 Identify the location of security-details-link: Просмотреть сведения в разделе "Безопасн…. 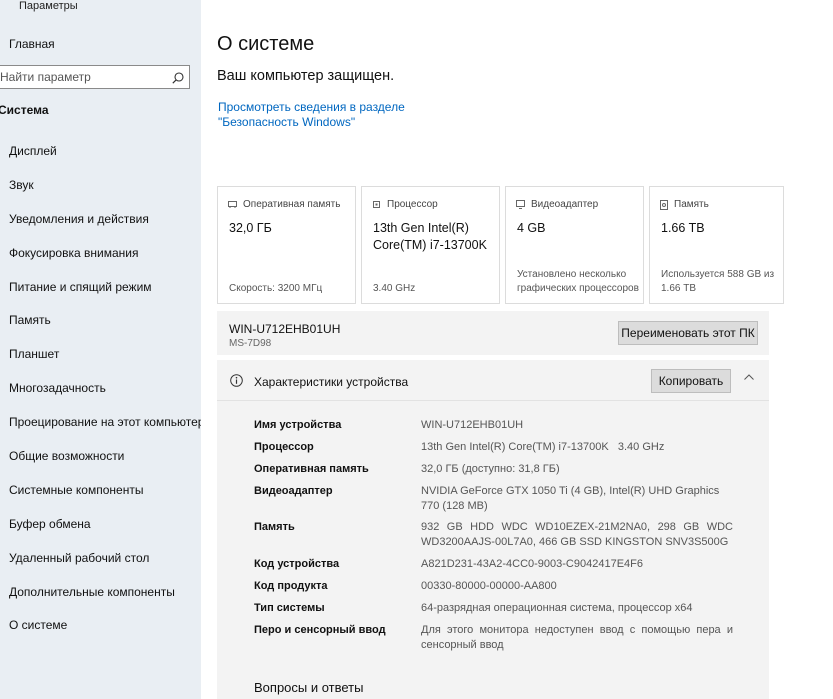
(318, 115).